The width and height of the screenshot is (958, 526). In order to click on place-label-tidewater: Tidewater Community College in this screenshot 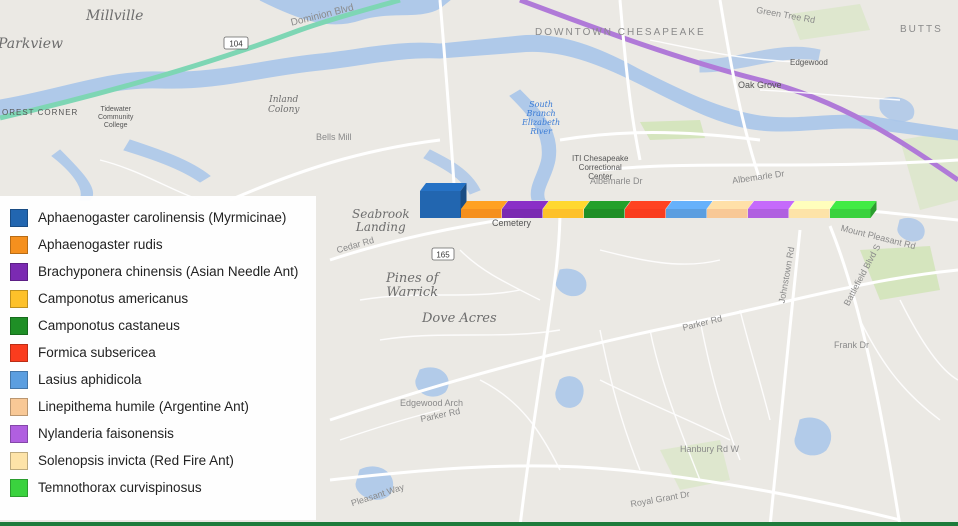, I will do `click(116, 117)`.